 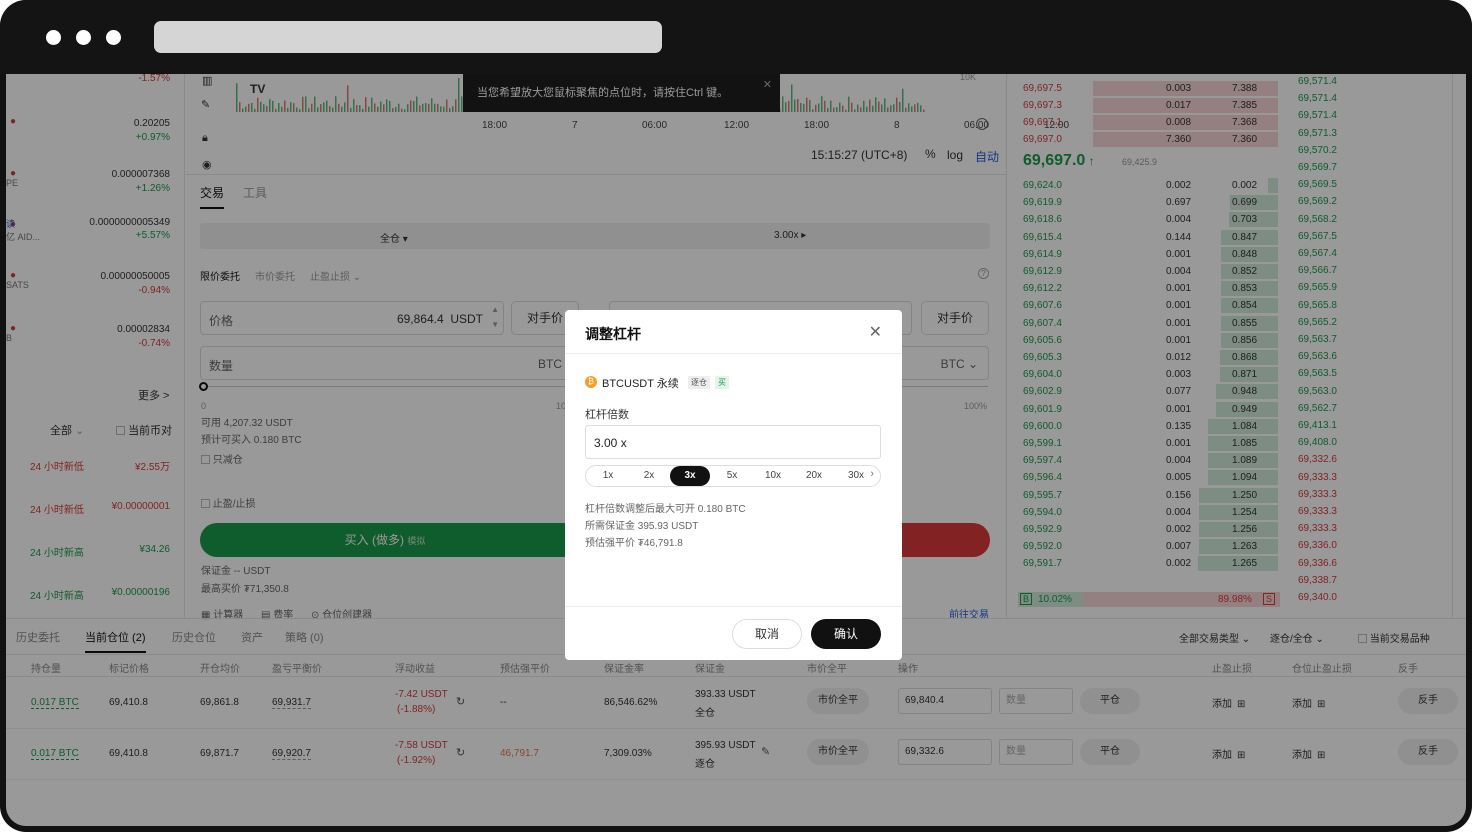 What do you see at coordinates (875, 332) in the screenshot?
I see `close-icon: ✕` at bounding box center [875, 332].